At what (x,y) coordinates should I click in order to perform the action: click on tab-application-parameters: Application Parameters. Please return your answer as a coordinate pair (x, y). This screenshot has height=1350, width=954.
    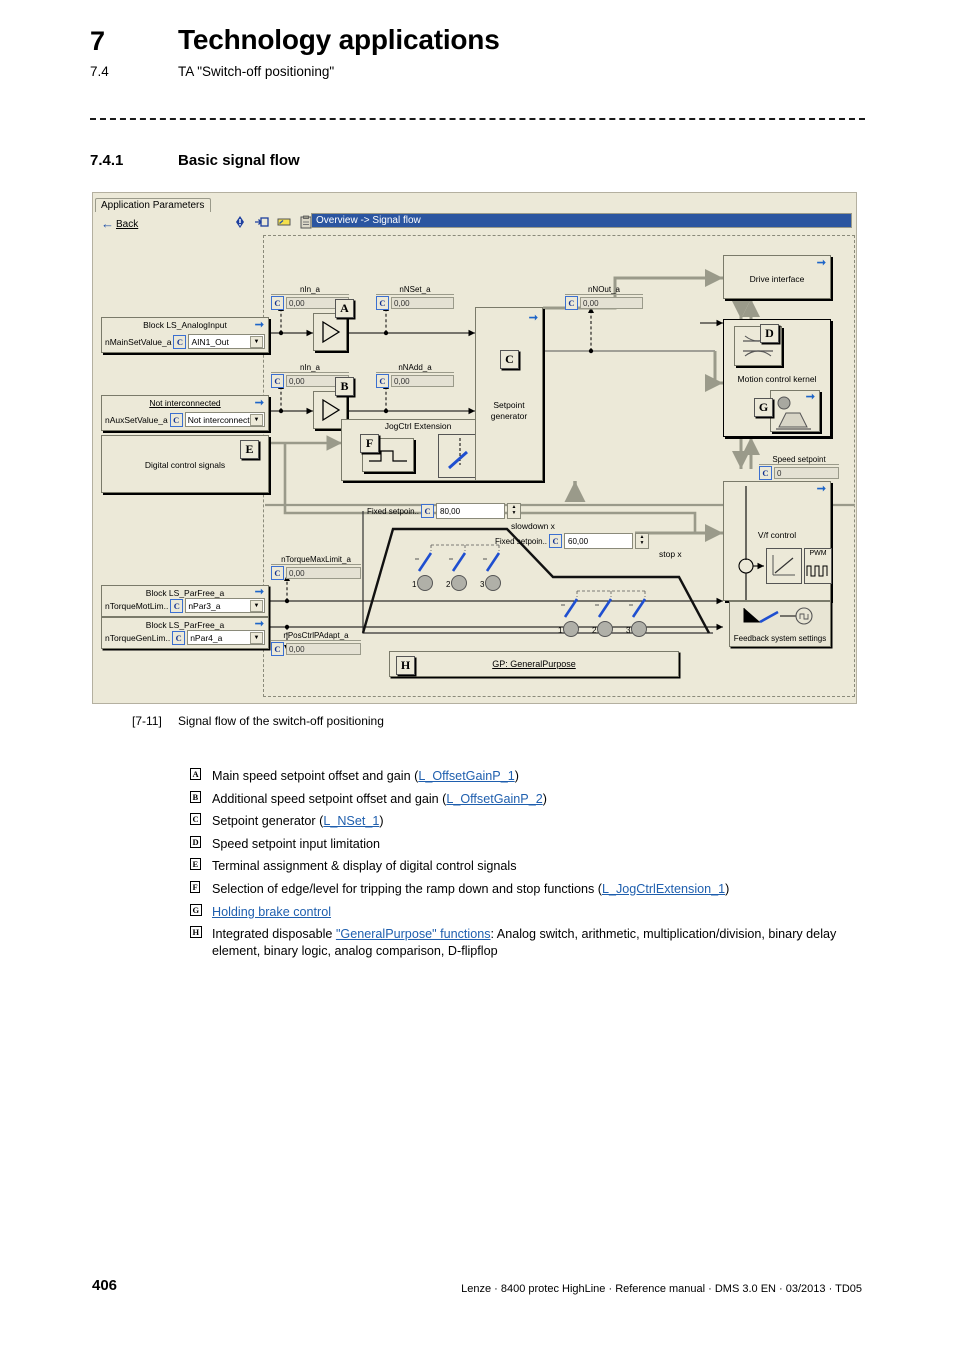
    Looking at the image, I should click on (153, 205).